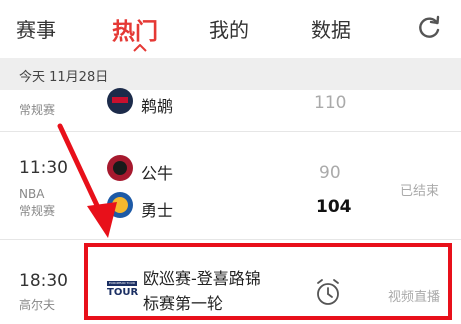  I want to click on team-name-home: 公牛, so click(157, 173).